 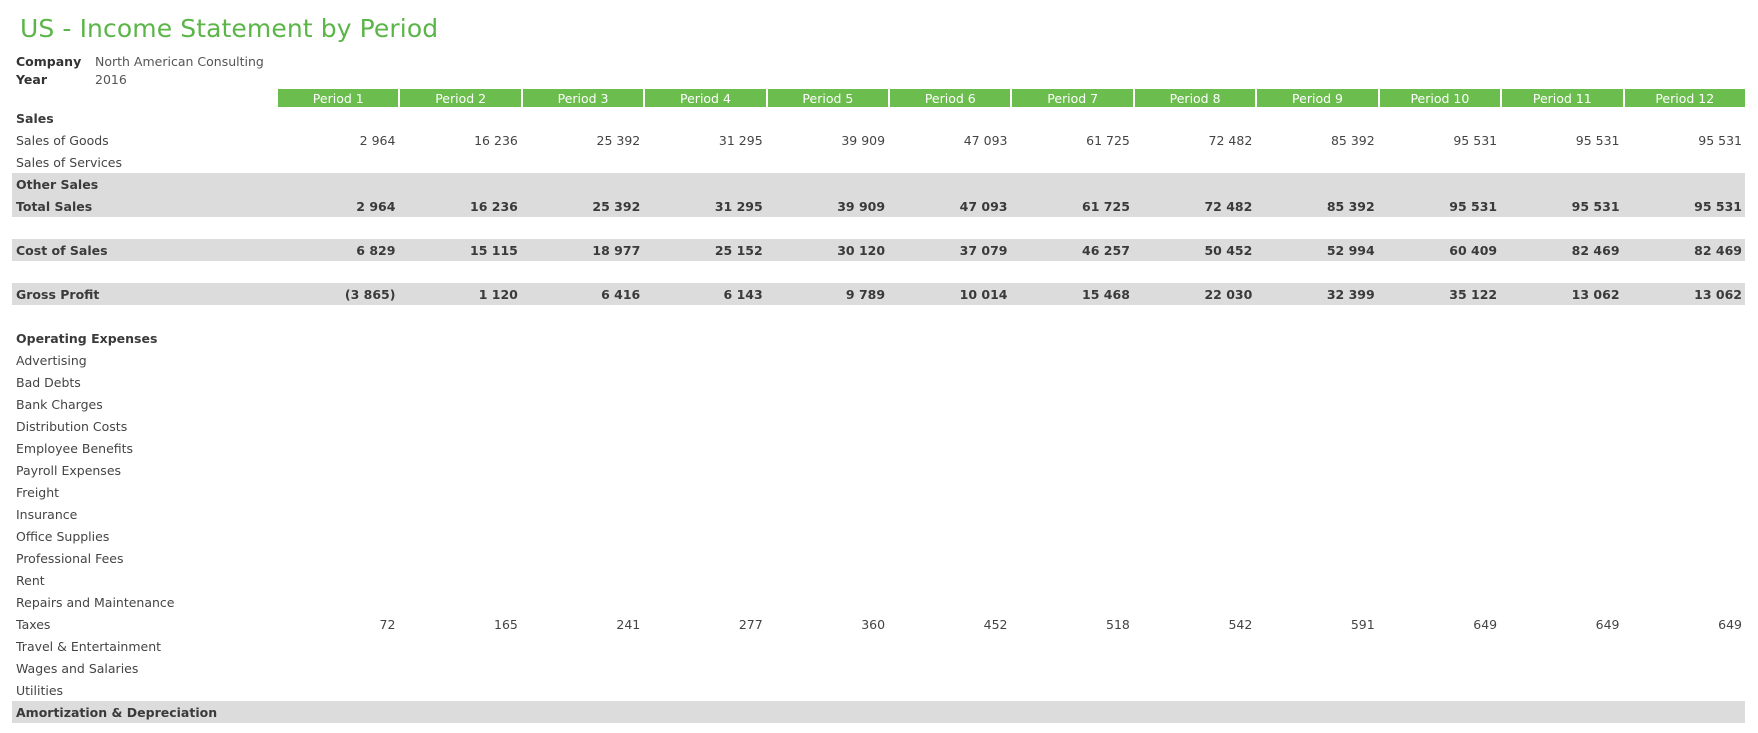 What do you see at coordinates (1683, 294) in the screenshot?
I see `value-cell: 13 062` at bounding box center [1683, 294].